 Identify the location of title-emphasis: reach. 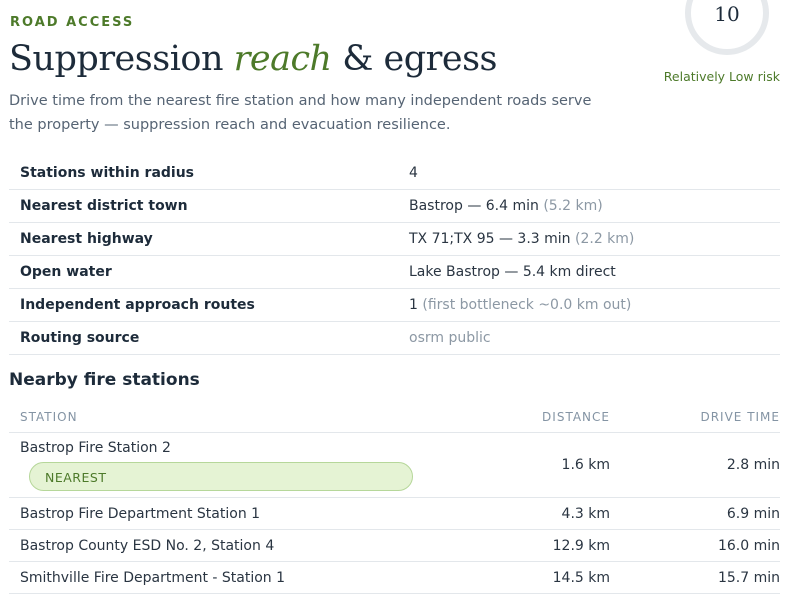
(282, 59).